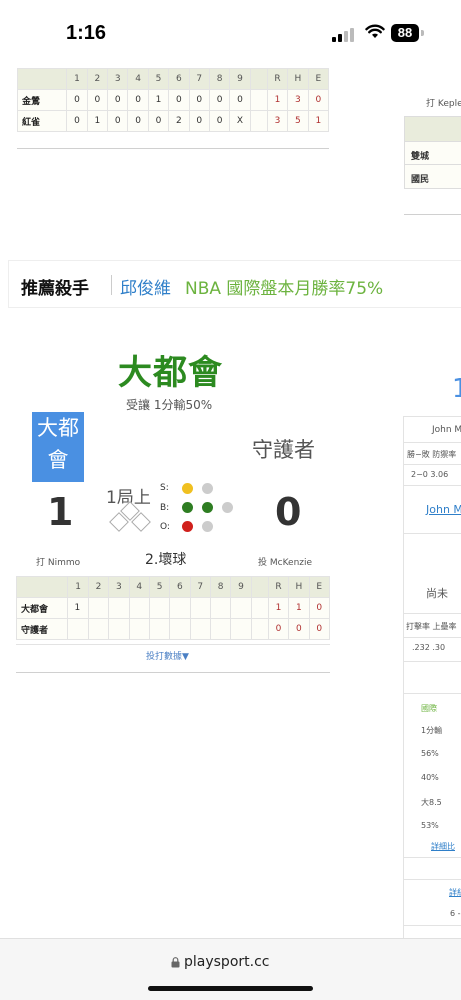 Image resolution: width=461 pixels, height=1000 pixels. I want to click on boxscore-header-row: 1 2 3 4 5 6 7 8 9 R H E, so click(173, 587).